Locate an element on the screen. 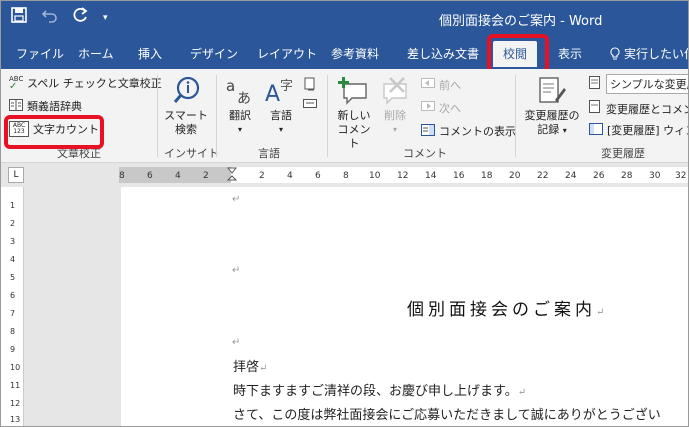 Image resolution: width=689 pixels, height=427 pixels. tab-design: デザイン is located at coordinates (214, 53).